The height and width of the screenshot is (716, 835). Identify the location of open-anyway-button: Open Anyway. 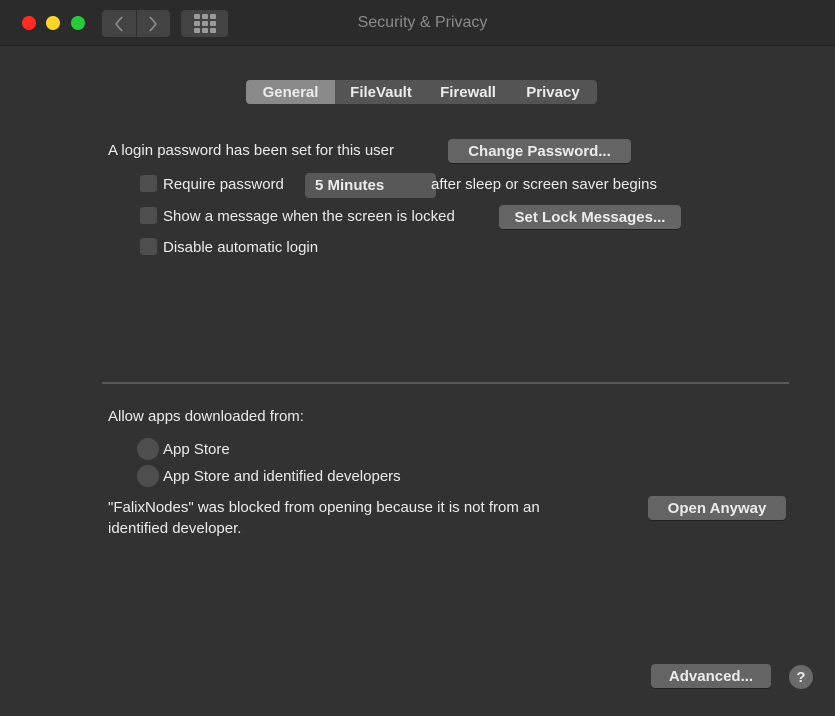
(717, 508).